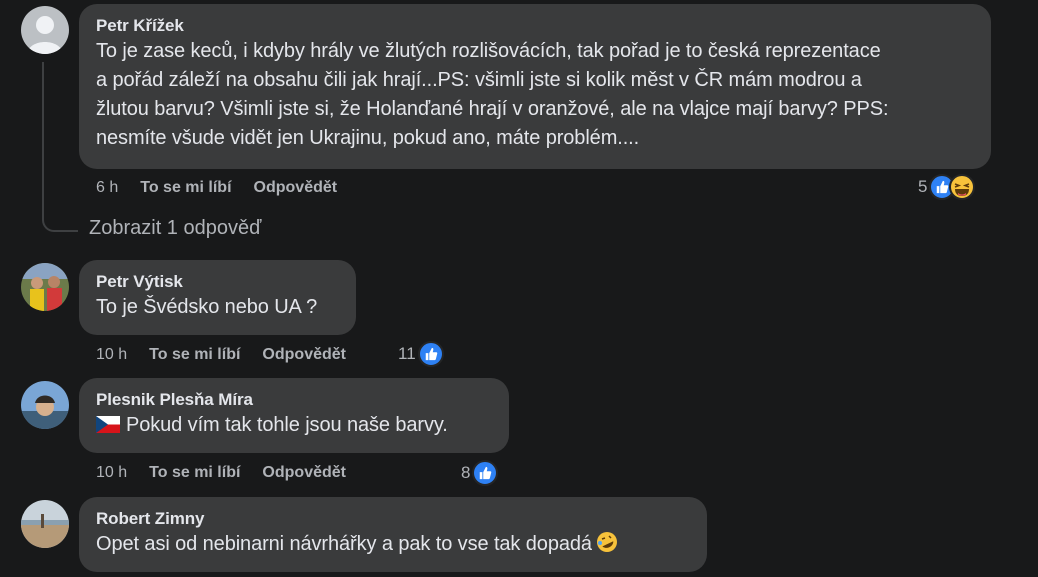  Describe the element at coordinates (466, 472) in the screenshot. I see `reaction-count: 8` at that location.